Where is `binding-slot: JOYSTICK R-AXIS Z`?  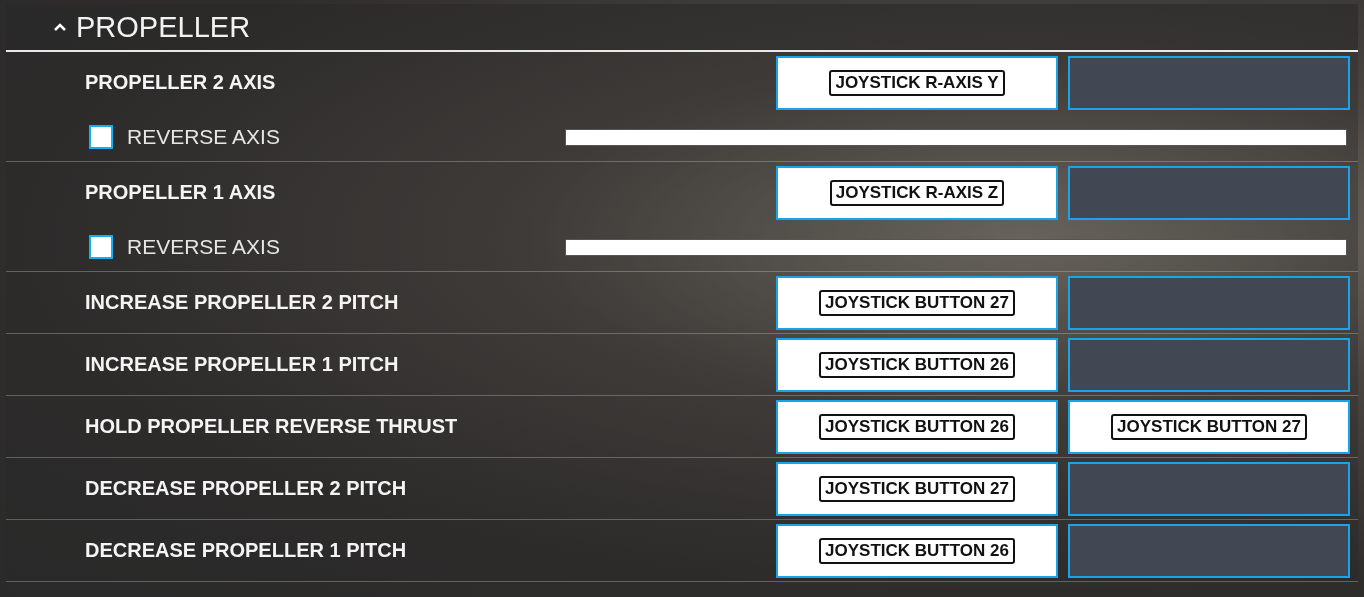 binding-slot: JOYSTICK R-AXIS Z is located at coordinates (917, 192).